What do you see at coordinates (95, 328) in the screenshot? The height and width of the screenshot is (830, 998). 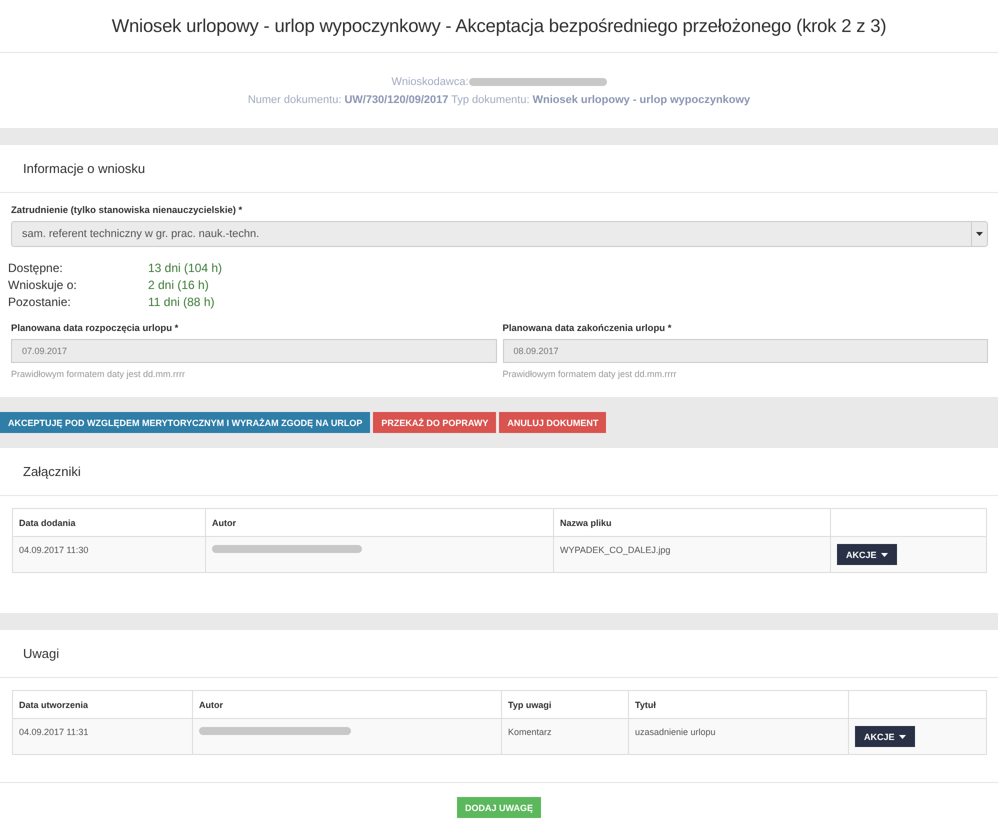 I see `field-label: Planowana data rozpoczęcia urlopu *` at bounding box center [95, 328].